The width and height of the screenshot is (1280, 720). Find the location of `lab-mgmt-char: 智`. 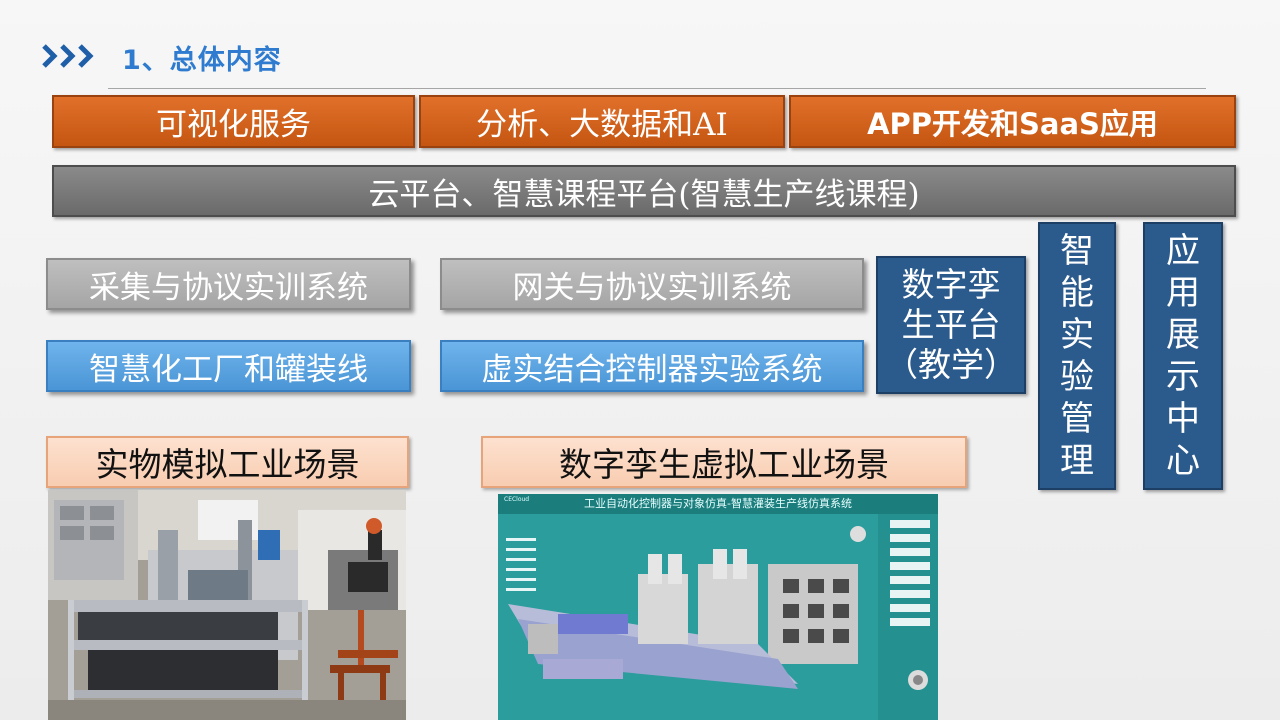

lab-mgmt-char: 智 is located at coordinates (1077, 251).